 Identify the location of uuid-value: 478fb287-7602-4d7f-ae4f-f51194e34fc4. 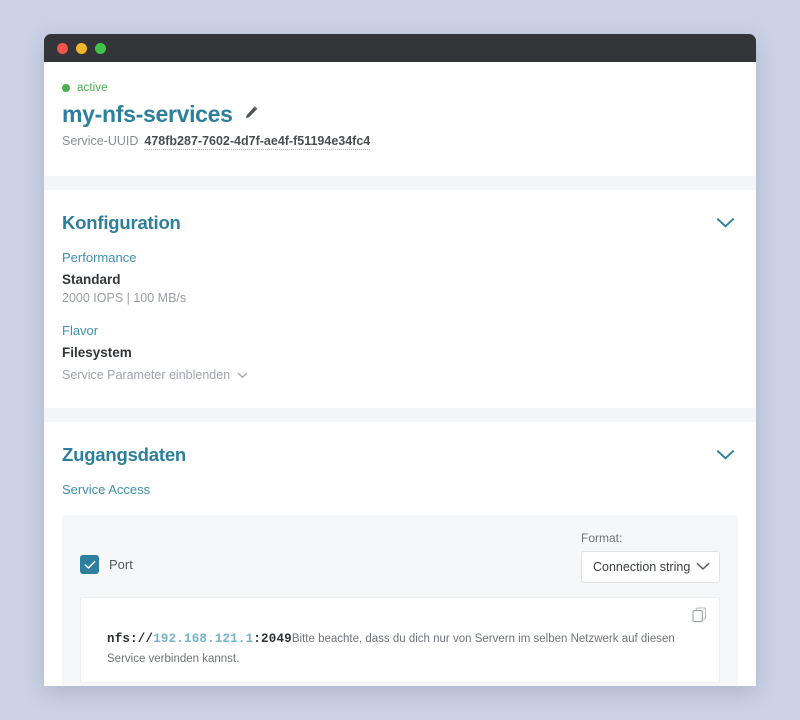
(257, 142).